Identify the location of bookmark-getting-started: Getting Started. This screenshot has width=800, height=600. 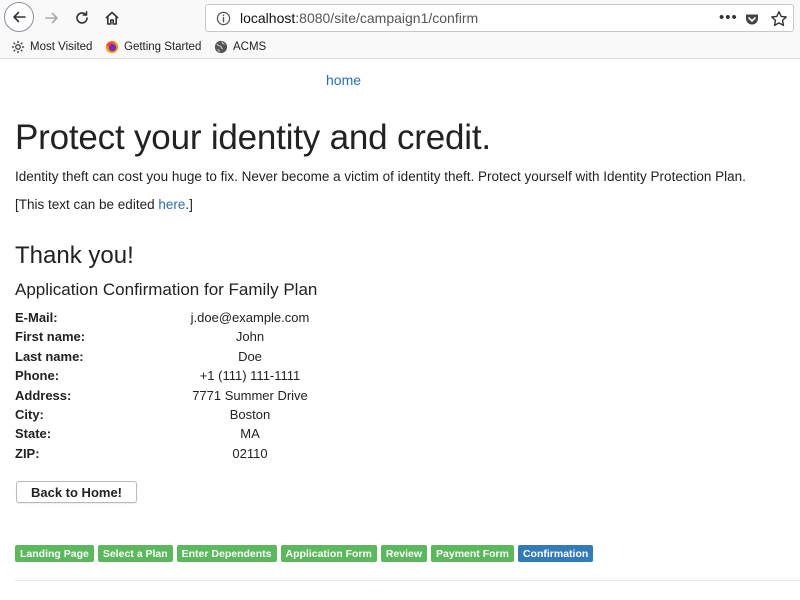
(153, 47).